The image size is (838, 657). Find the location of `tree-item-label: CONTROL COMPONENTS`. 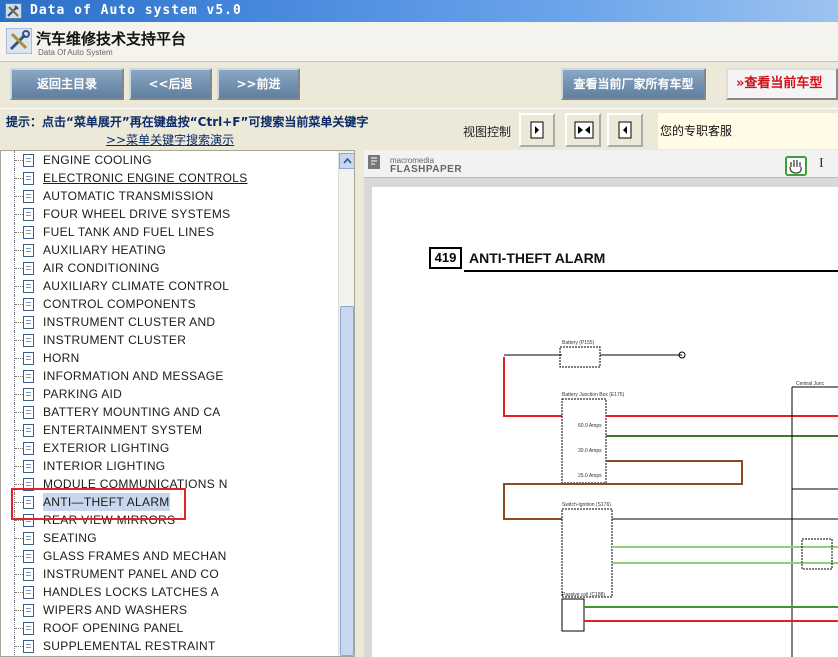

tree-item-label: CONTROL COMPONENTS is located at coordinates (119, 304).